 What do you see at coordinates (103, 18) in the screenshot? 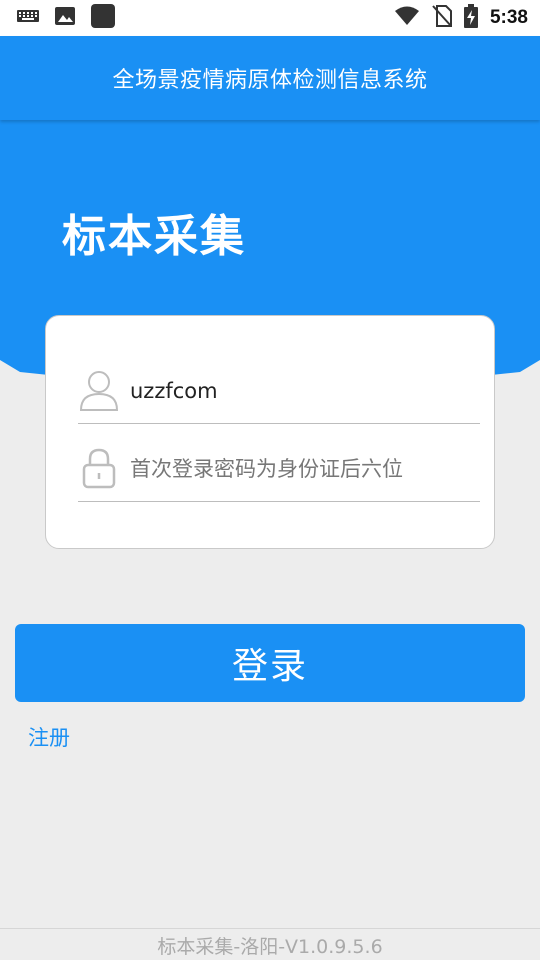
I see `square-notification-icon` at bounding box center [103, 18].